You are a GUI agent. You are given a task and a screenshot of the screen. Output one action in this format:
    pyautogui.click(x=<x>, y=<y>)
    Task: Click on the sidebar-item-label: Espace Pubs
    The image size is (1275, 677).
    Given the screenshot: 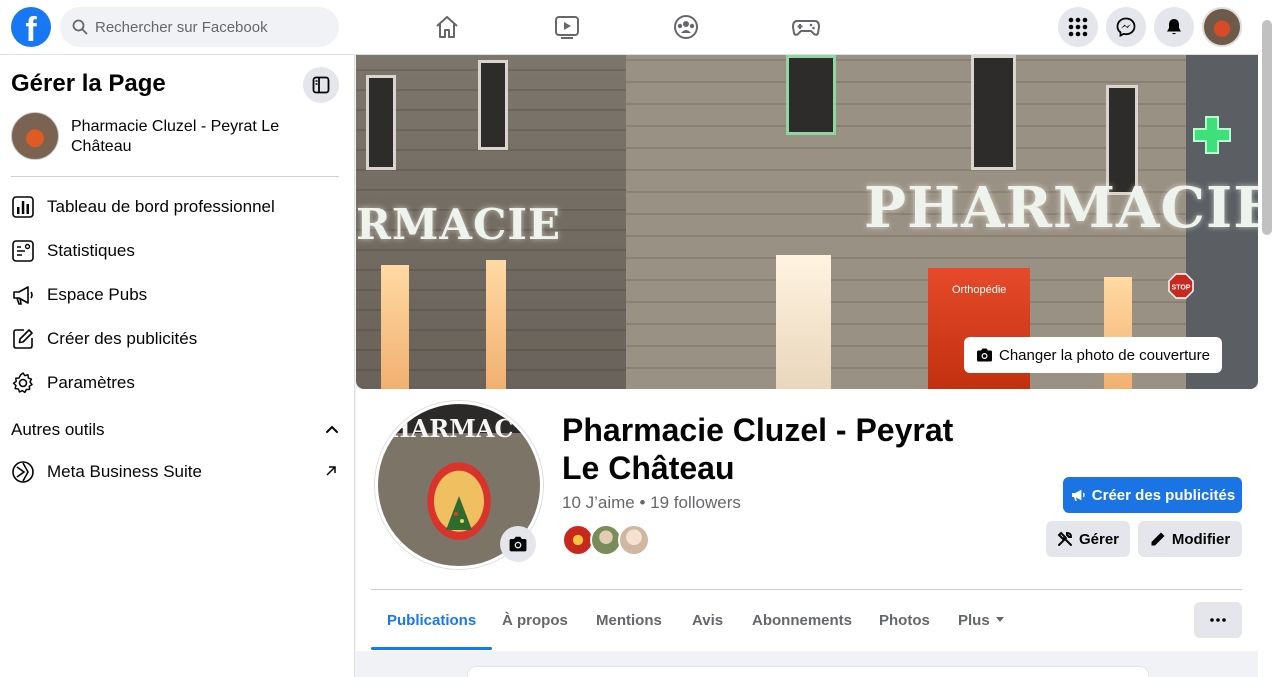 What is the action you would take?
    pyautogui.click(x=97, y=294)
    